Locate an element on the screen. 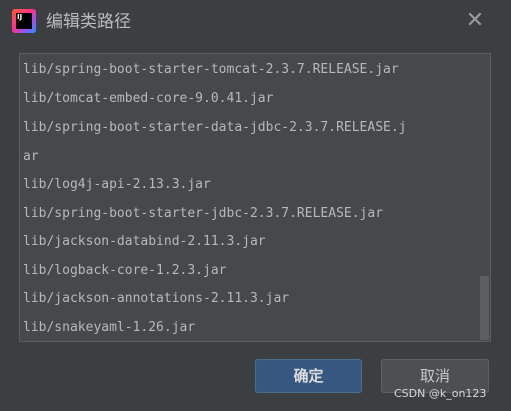  intellij-app-icon: IJ is located at coordinates (24, 21).